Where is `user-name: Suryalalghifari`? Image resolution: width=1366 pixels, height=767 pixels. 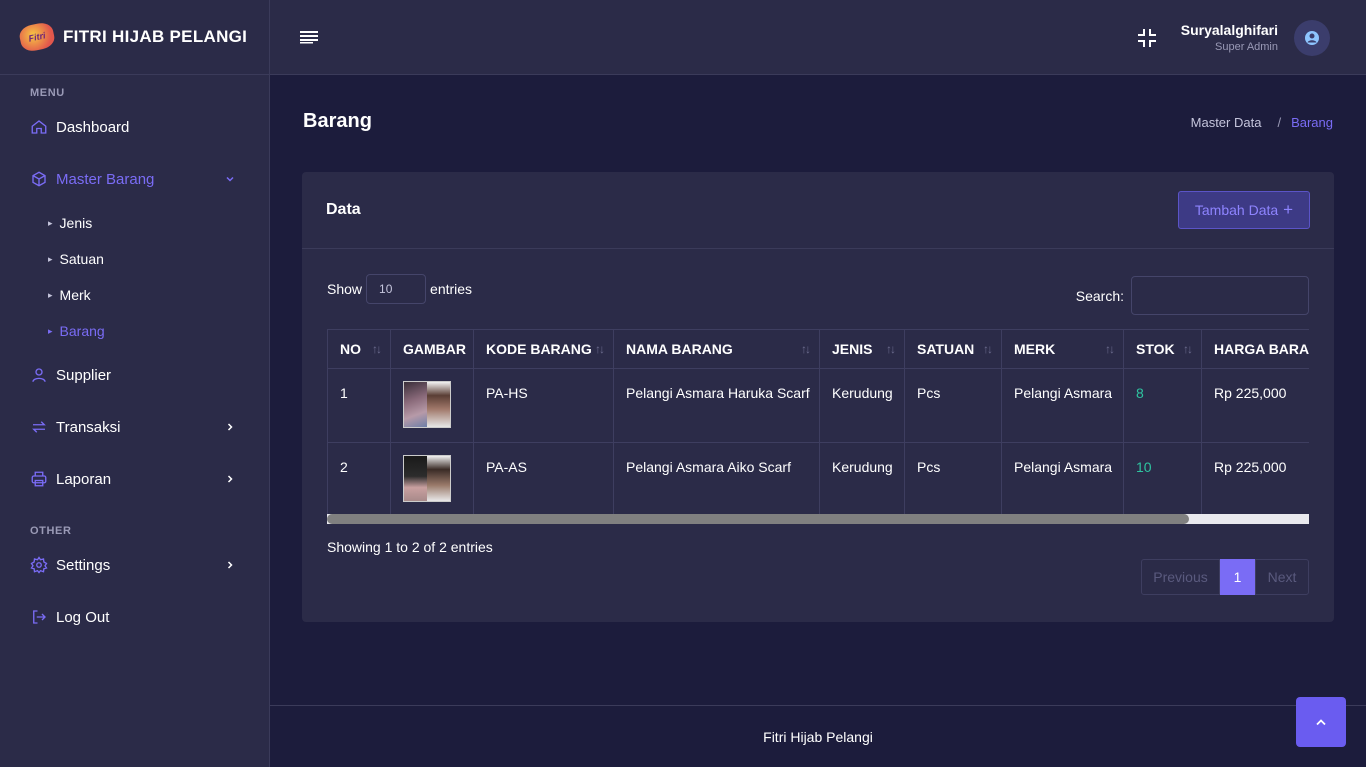 user-name: Suryalalghifari is located at coordinates (1229, 30).